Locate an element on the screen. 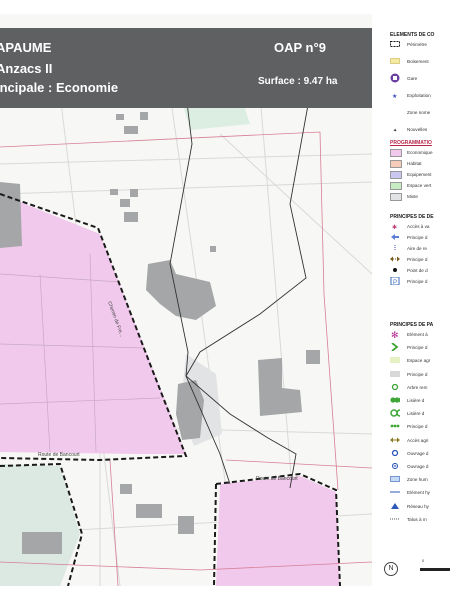 The image size is (450, 600). legend-item: Périmètre is located at coordinates (420, 45).